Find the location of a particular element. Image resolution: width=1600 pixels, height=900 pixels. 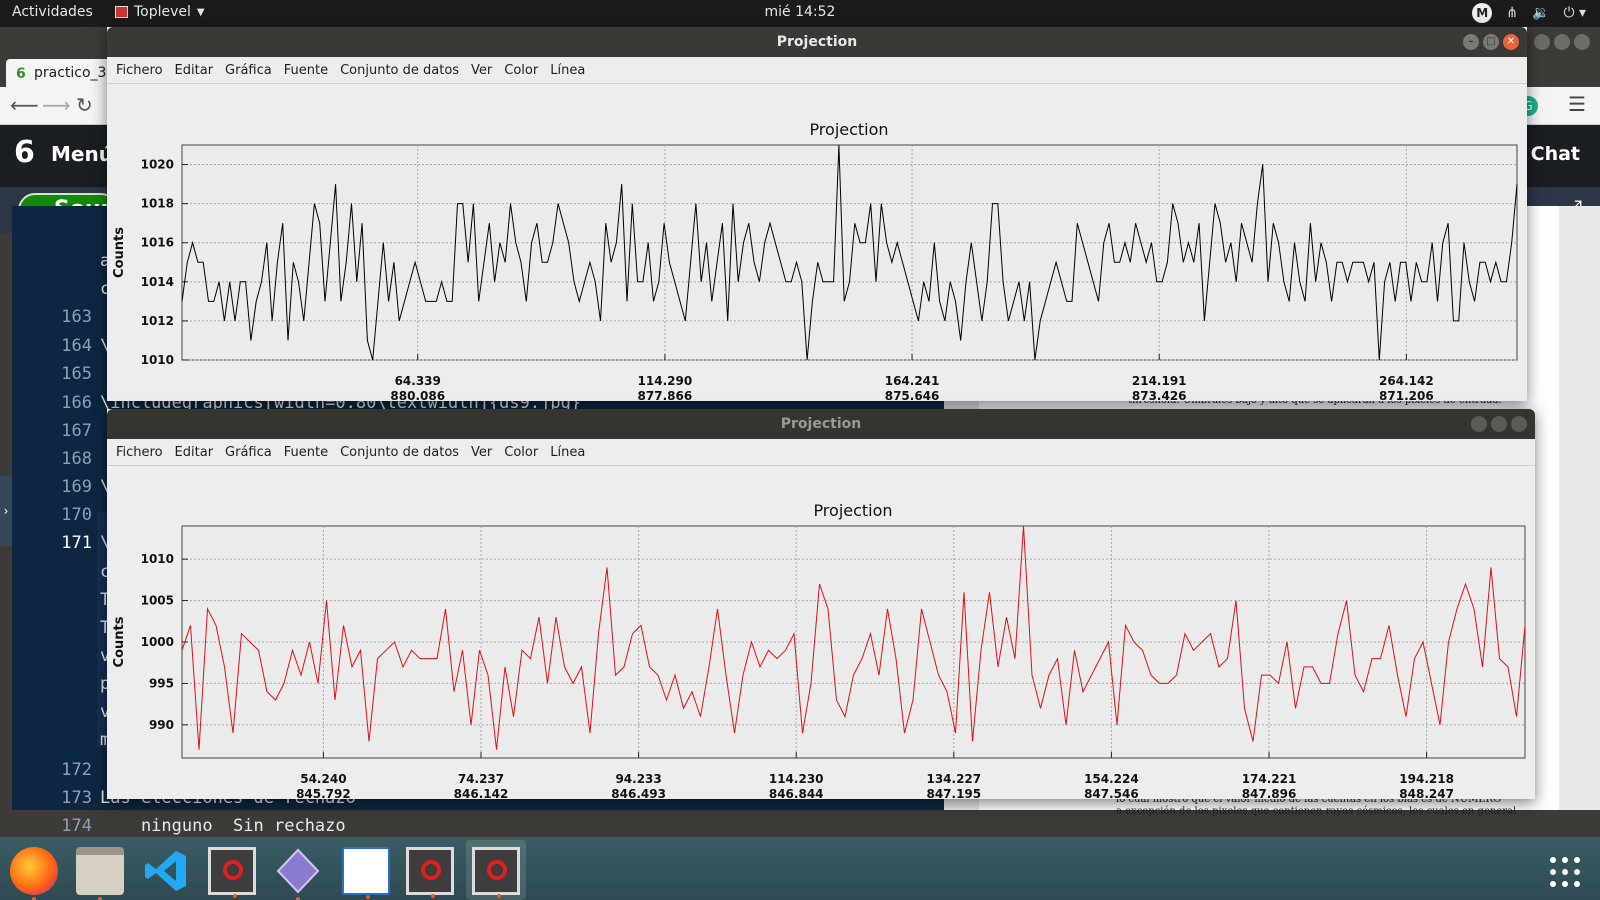

x-tick-label-secondary: 846.844 is located at coordinates (796, 793).